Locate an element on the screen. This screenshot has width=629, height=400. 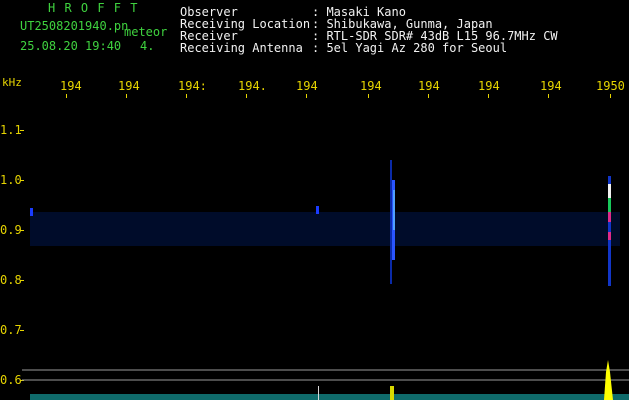
level-baseline is located at coordinates (329, 397).